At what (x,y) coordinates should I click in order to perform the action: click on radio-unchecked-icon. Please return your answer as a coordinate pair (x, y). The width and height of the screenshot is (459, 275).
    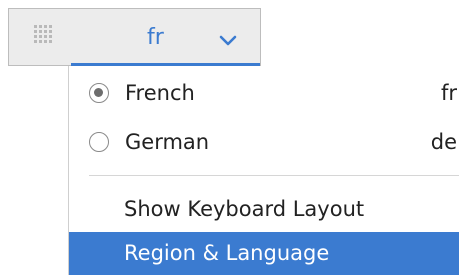
    Looking at the image, I should click on (99, 142).